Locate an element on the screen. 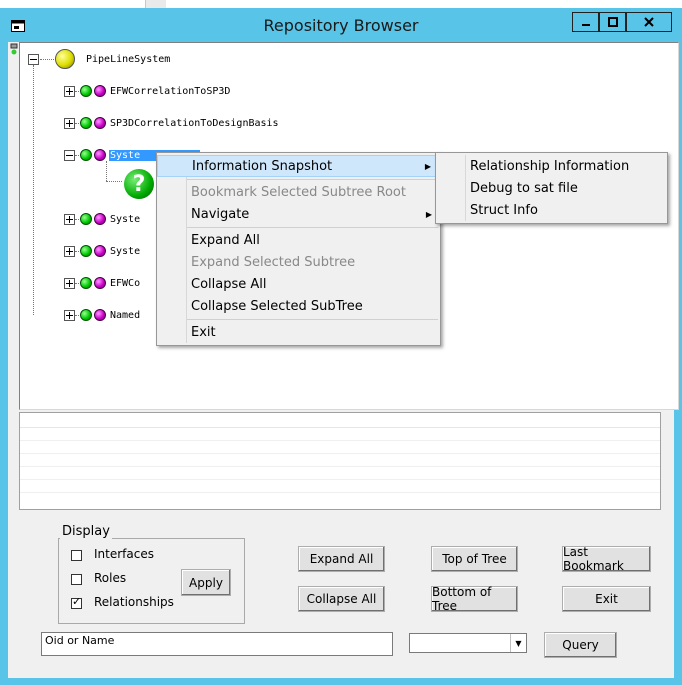 This screenshot has height=685, width=682. chevron-down-icon: ▼ is located at coordinates (518, 643).